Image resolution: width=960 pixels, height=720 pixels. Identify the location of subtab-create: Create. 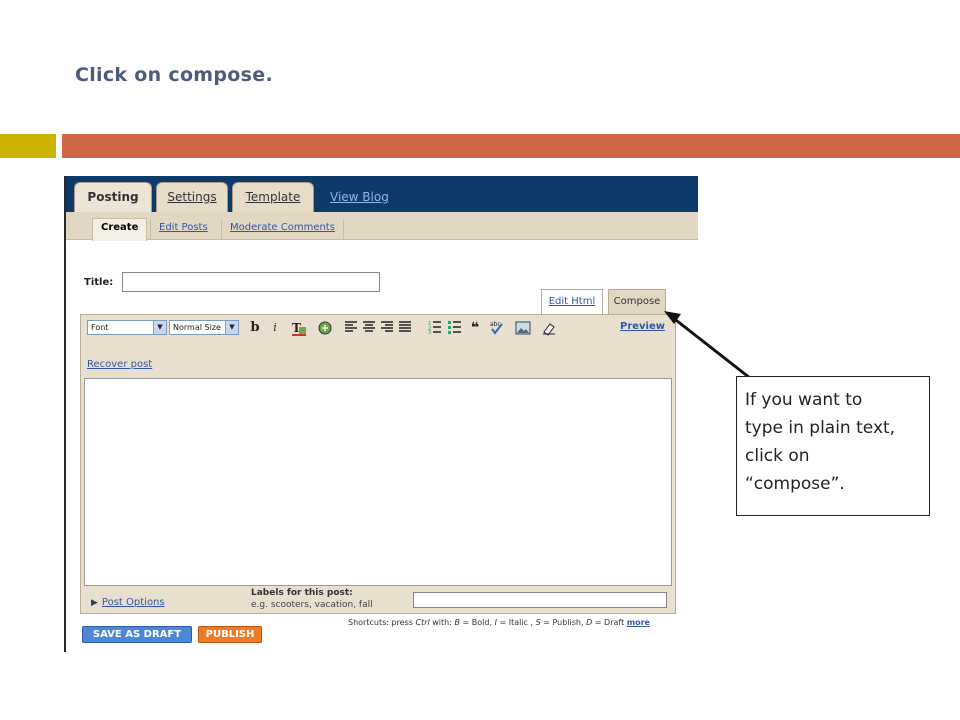
(120, 229).